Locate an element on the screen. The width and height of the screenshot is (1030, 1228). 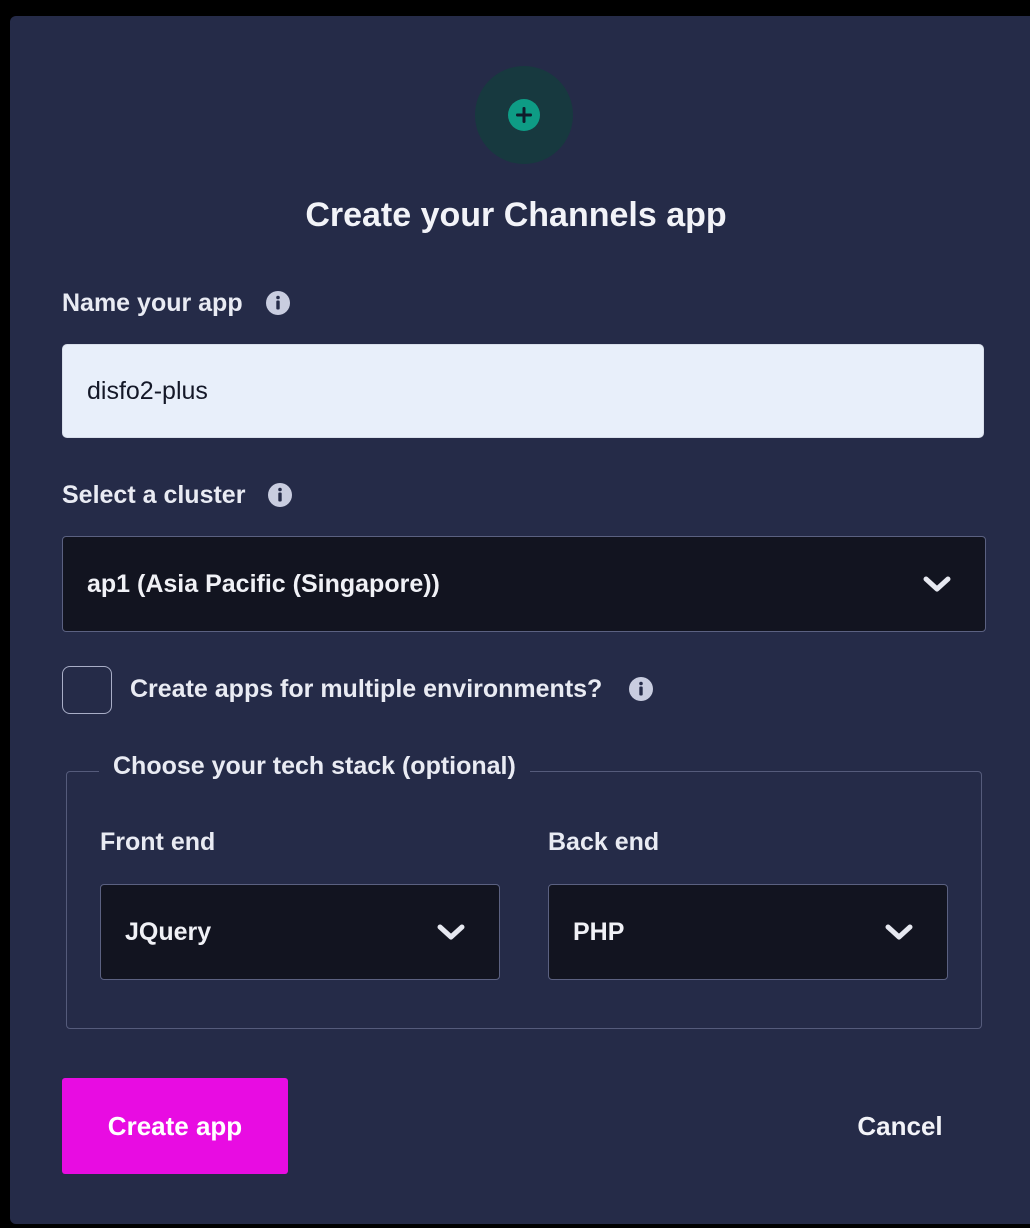
cluster-select-value: ap1 (Asia Pacific (Singapore)) is located at coordinates (263, 583).